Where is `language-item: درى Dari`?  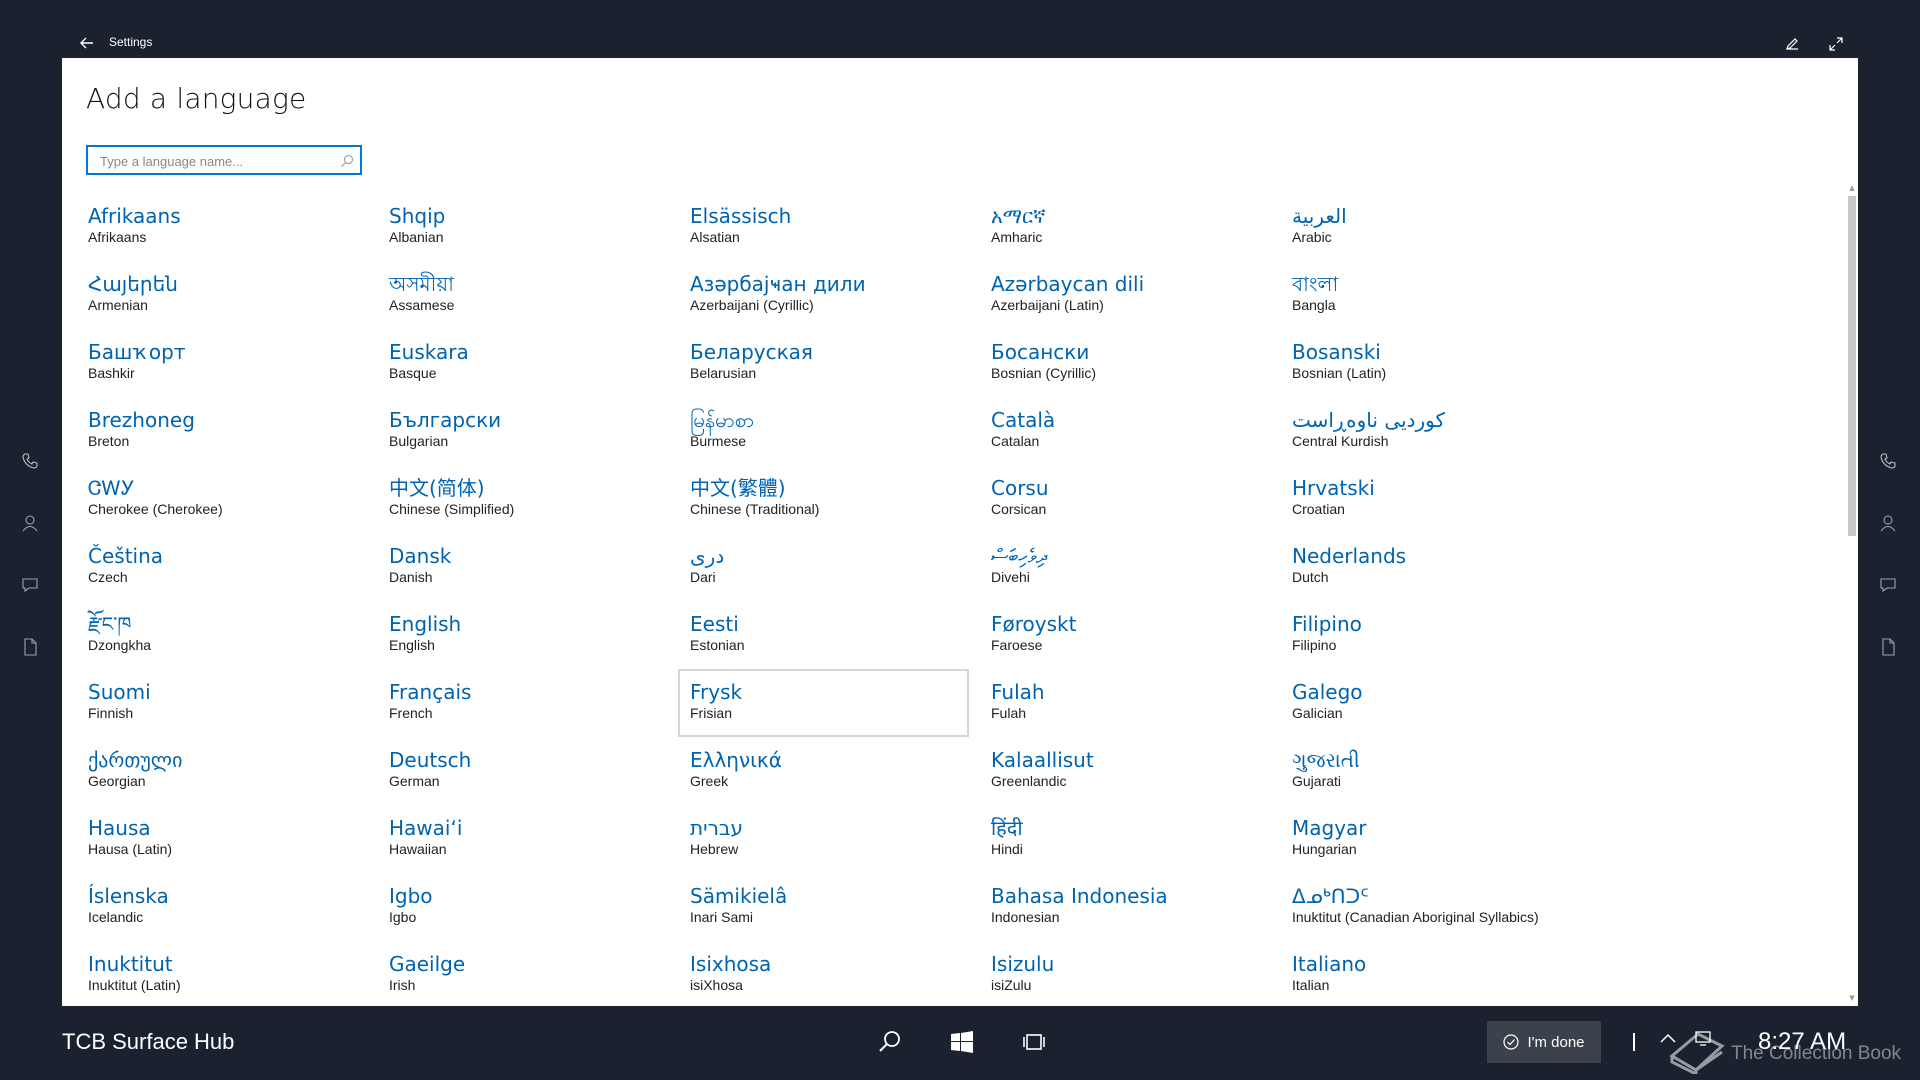 language-item: درى Dari is located at coordinates (828, 567).